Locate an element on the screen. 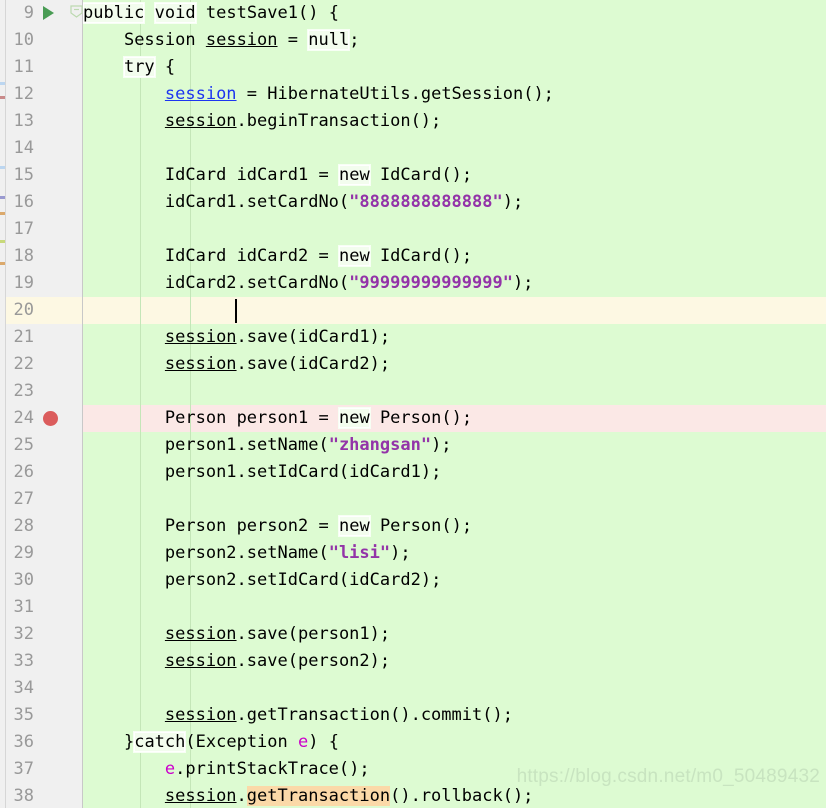 The width and height of the screenshot is (826, 808). gutter-row: 30 is located at coordinates (41, 580).